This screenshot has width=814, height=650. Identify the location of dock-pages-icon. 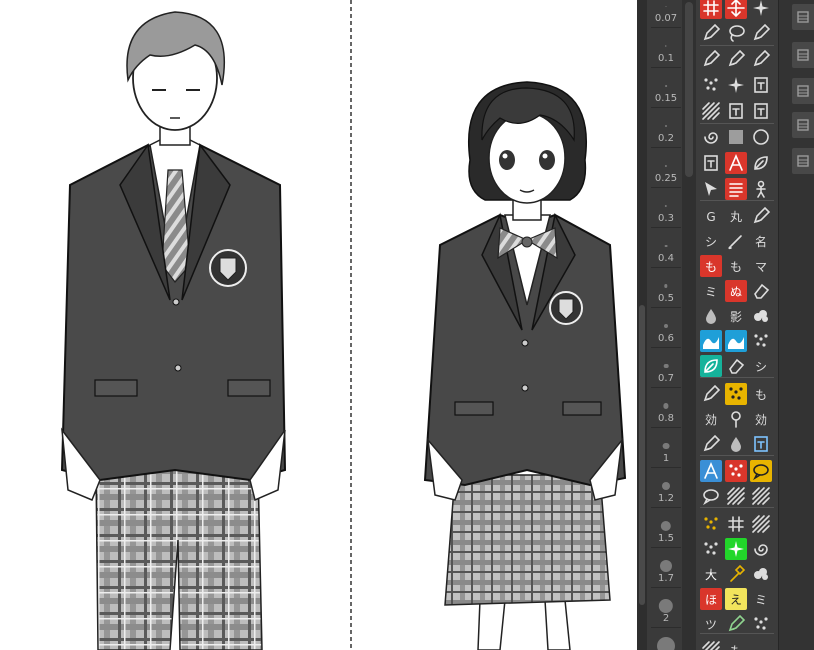
(803, 91).